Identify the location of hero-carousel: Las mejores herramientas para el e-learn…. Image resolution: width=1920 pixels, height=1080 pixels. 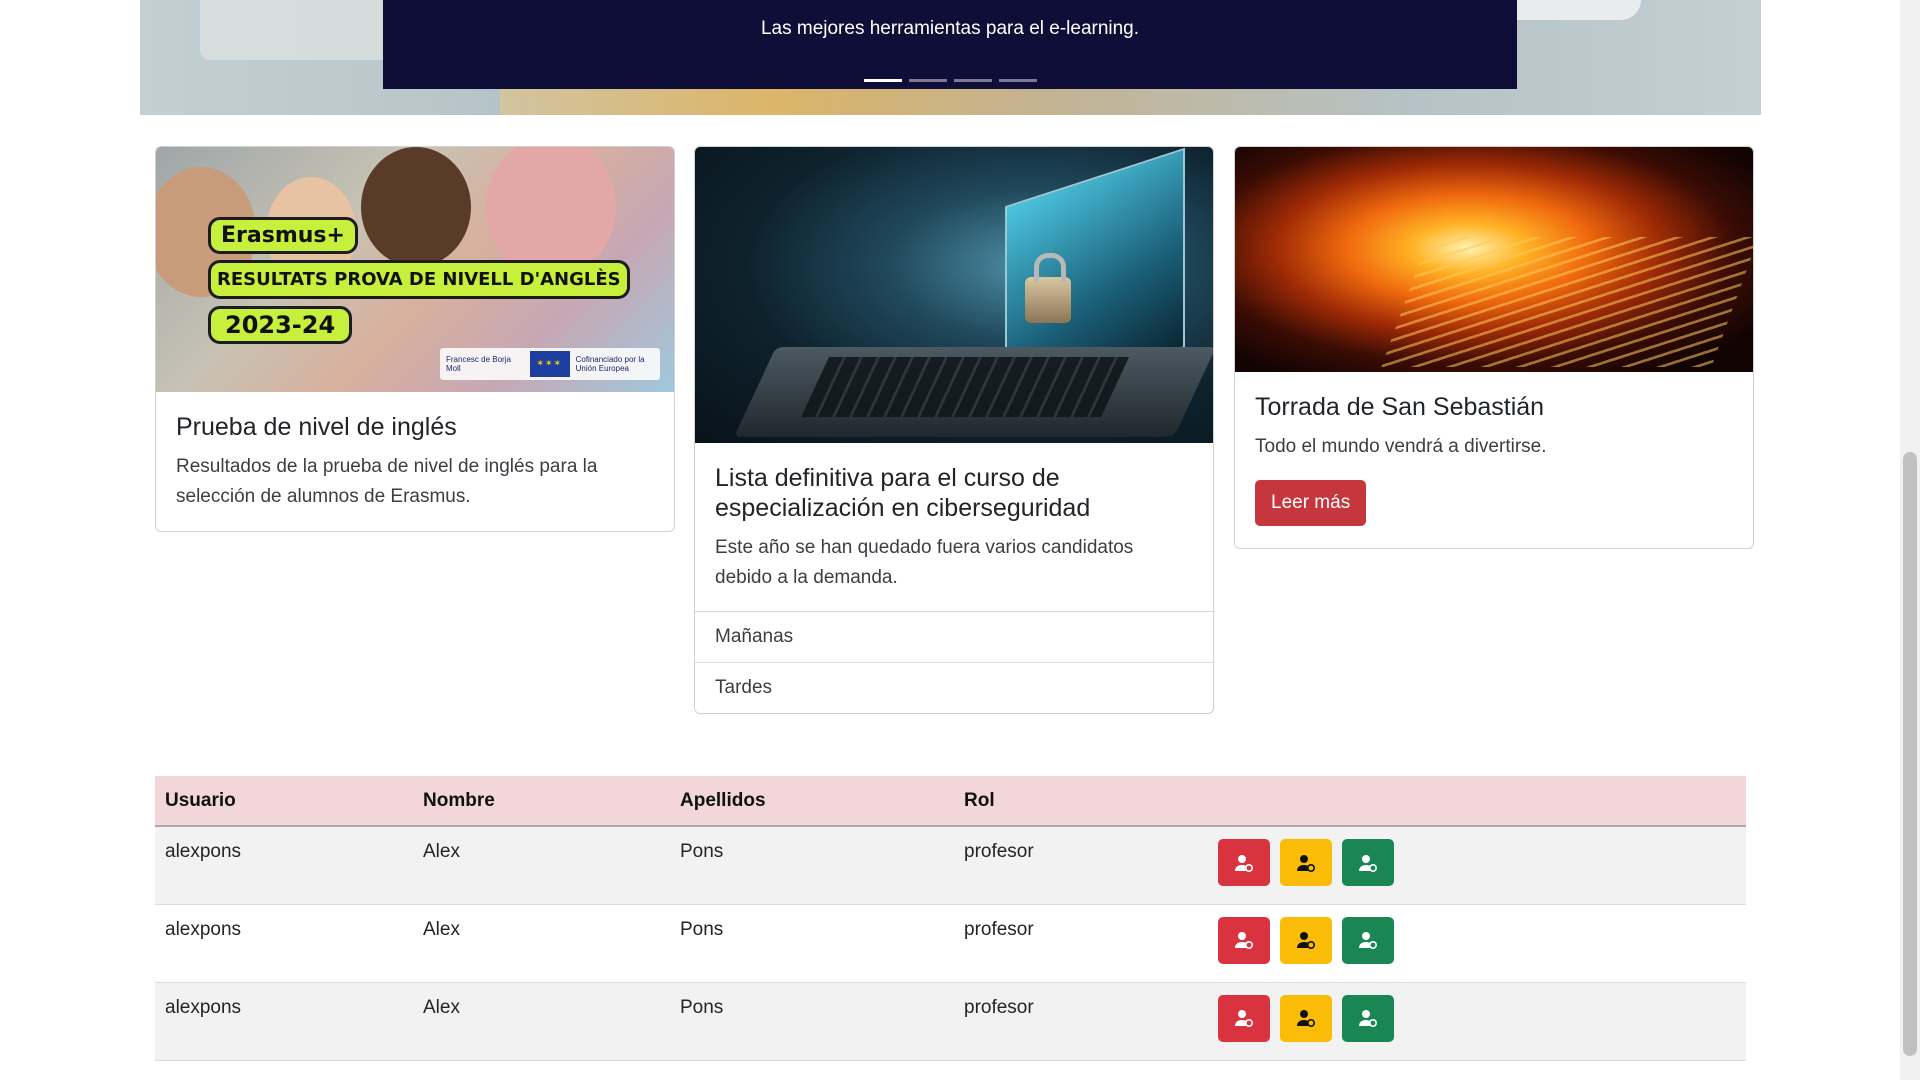
(950, 57).